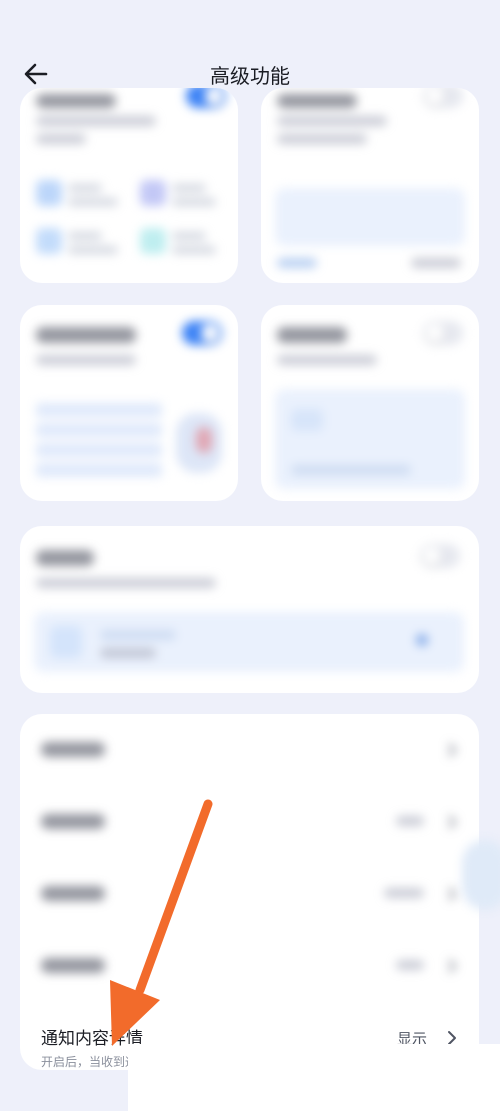  I want to click on bottom-panel, so click(314, 1077).